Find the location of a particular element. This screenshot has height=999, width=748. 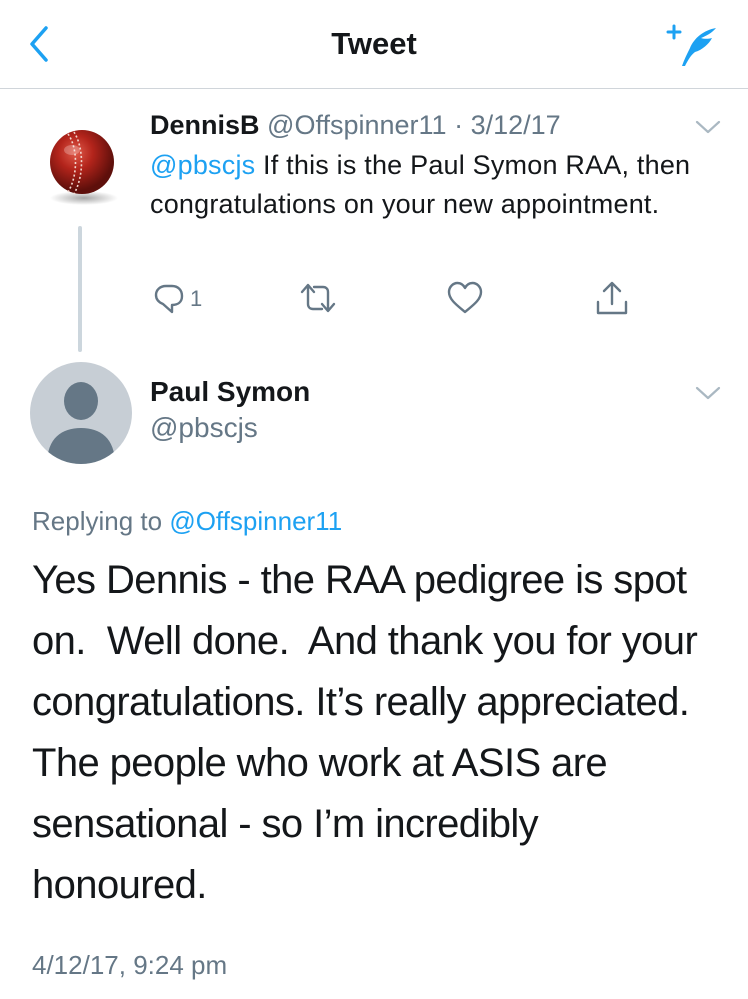

default-profile-avatar is located at coordinates (81, 413).